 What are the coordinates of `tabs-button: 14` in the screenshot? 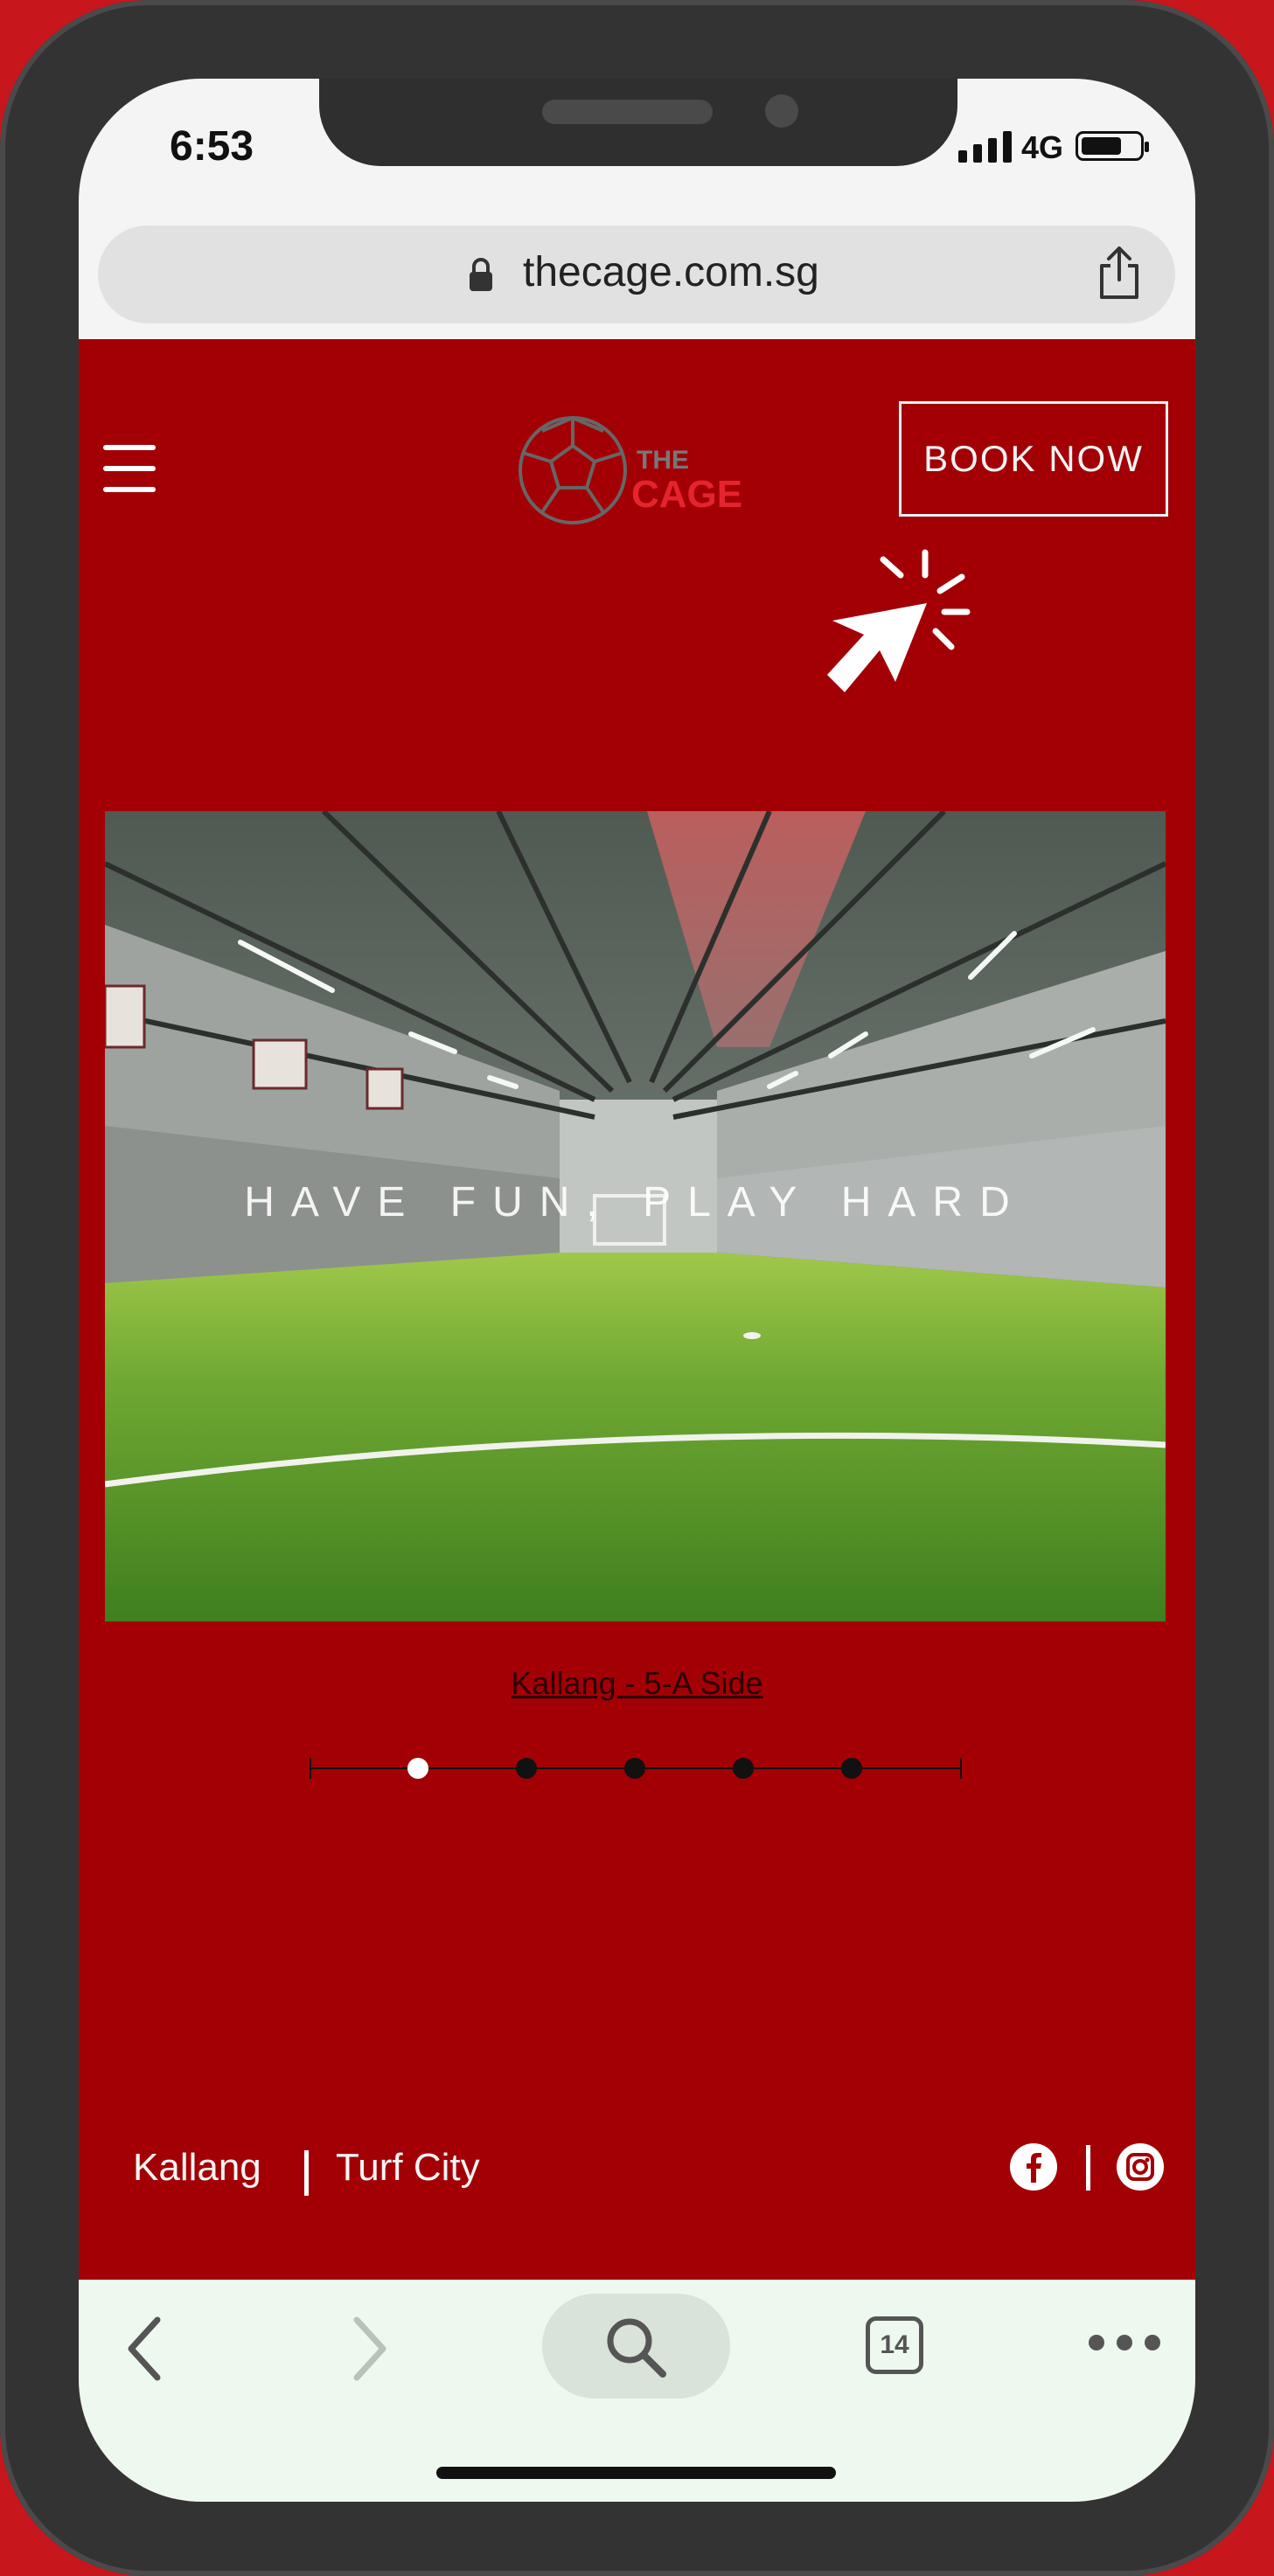 It's located at (894, 2345).